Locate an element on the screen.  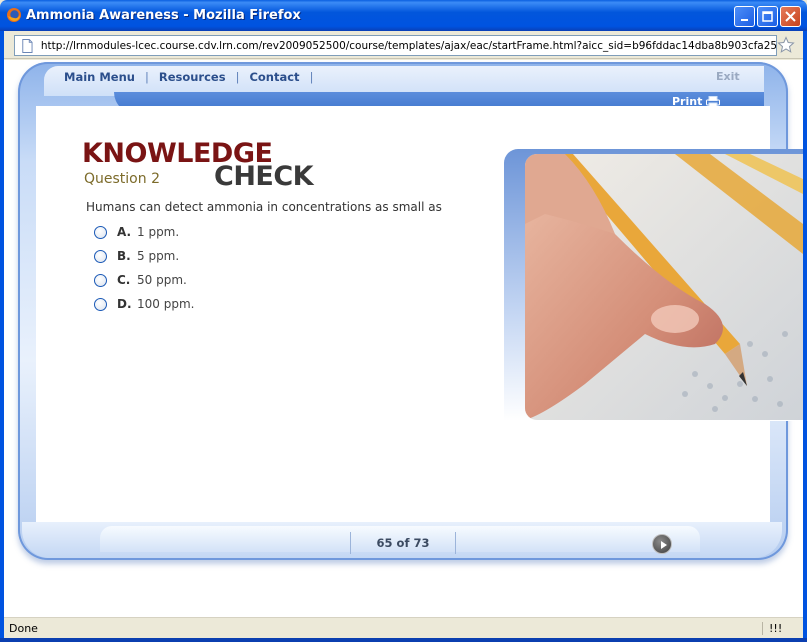
option-letter: D. is located at coordinates (124, 304).